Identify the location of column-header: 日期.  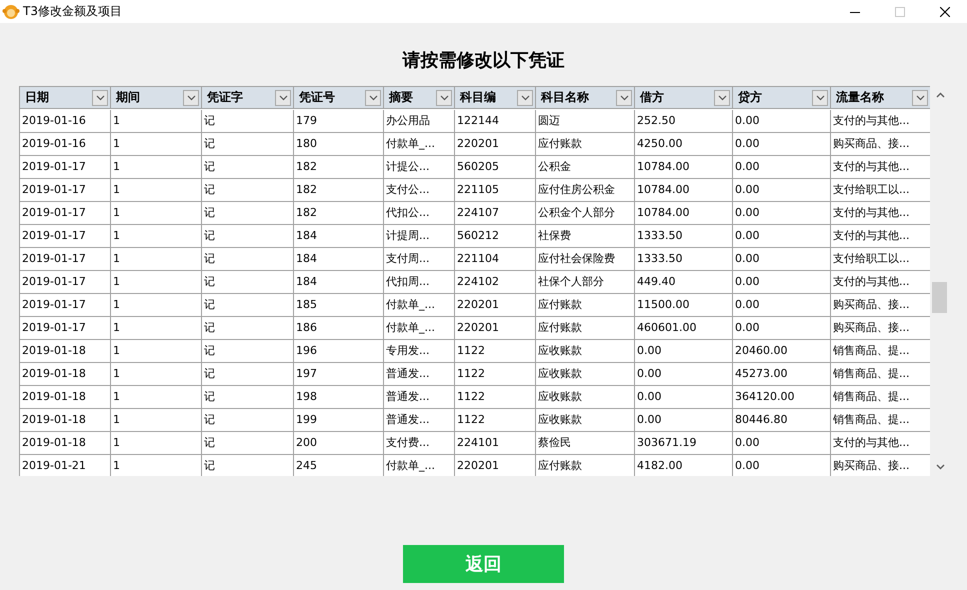
(65, 98).